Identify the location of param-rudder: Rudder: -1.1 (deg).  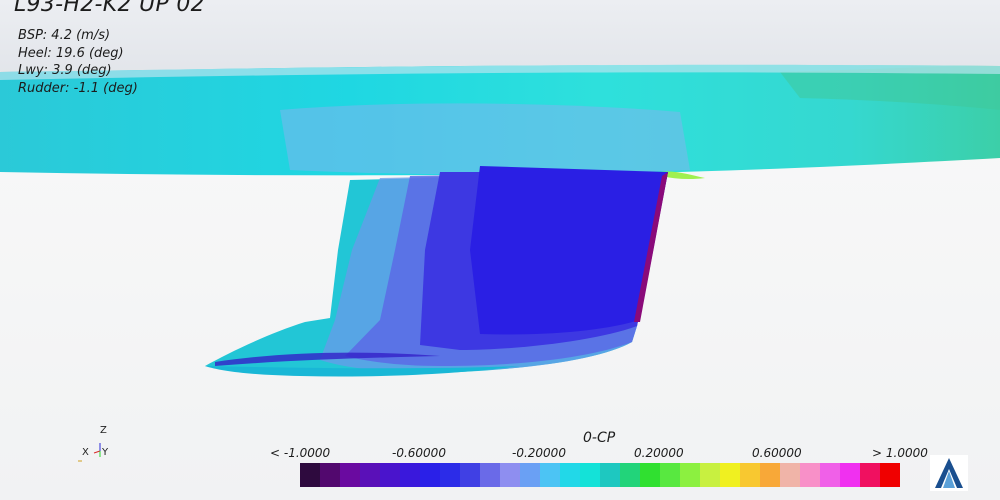
(78, 88).